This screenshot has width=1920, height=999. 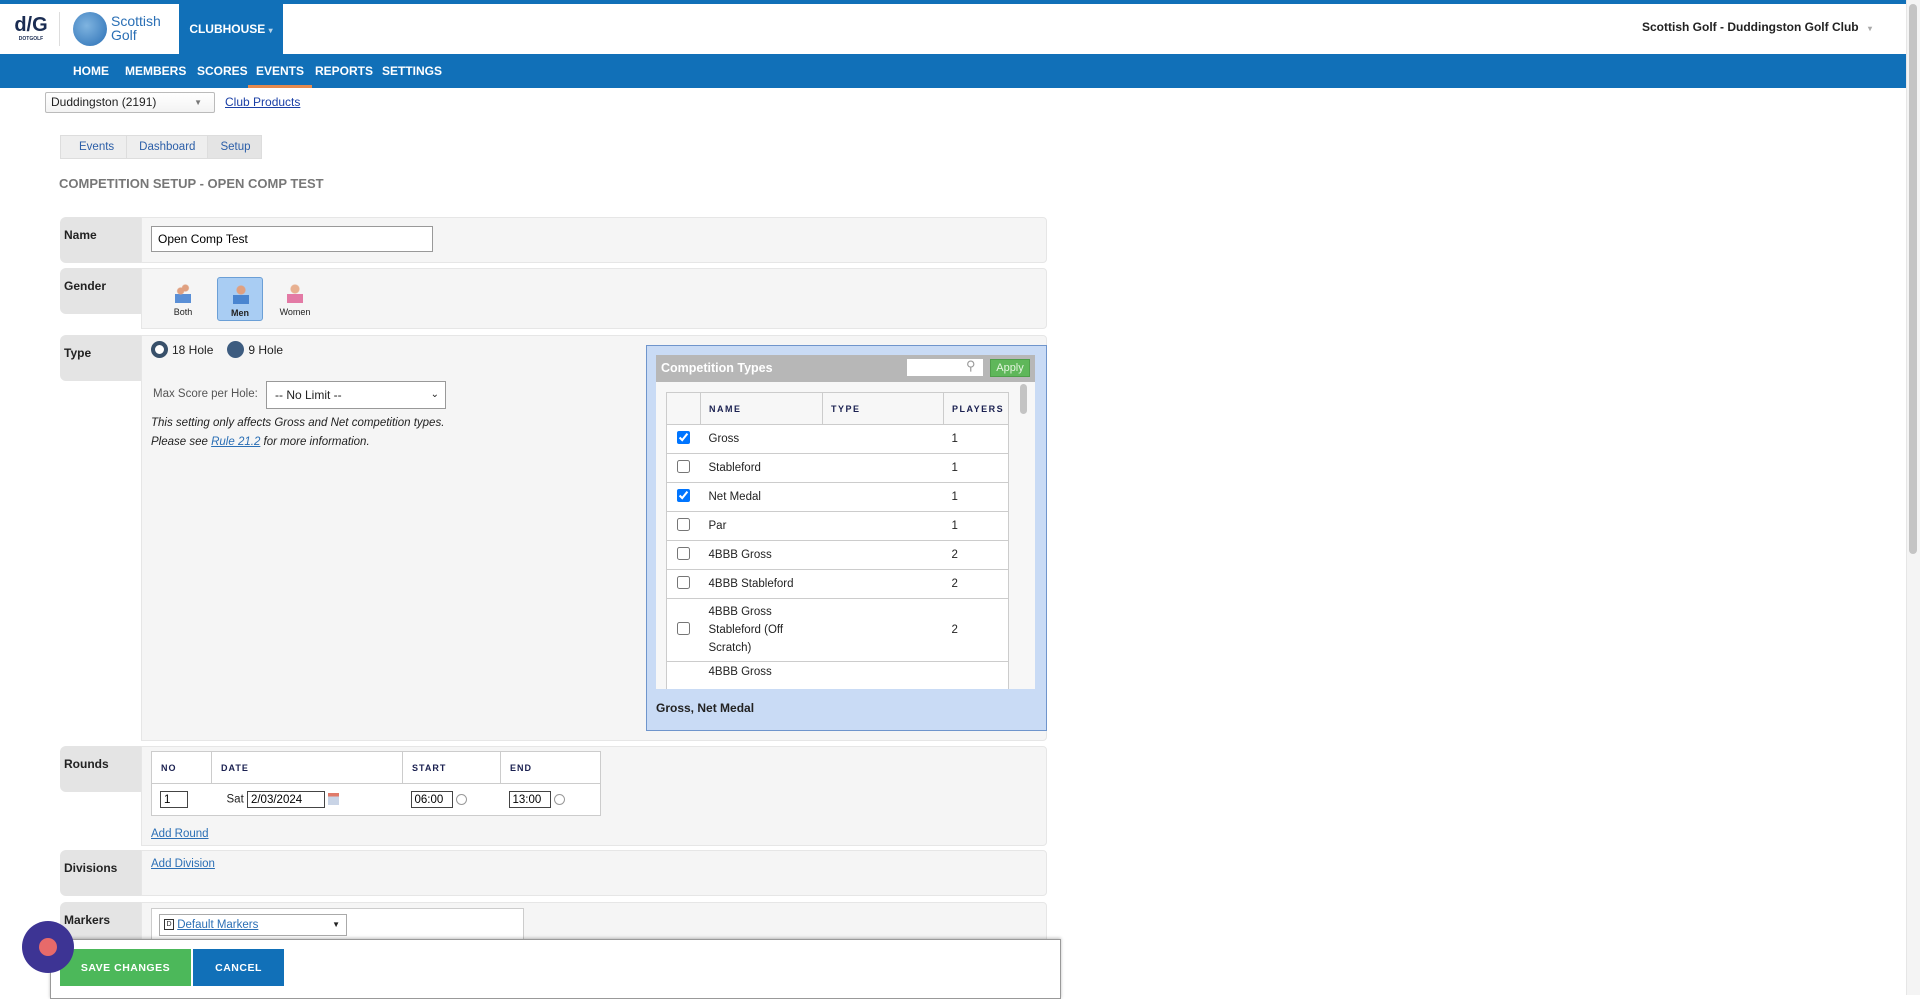 I want to click on column-header-type: TYPE, so click(x=883, y=408).